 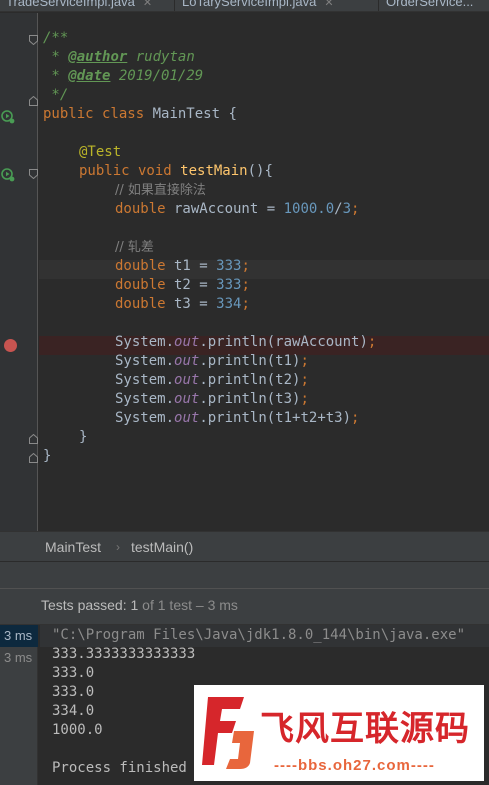 What do you see at coordinates (191, 266) in the screenshot?
I see `code-text: t1 =` at bounding box center [191, 266].